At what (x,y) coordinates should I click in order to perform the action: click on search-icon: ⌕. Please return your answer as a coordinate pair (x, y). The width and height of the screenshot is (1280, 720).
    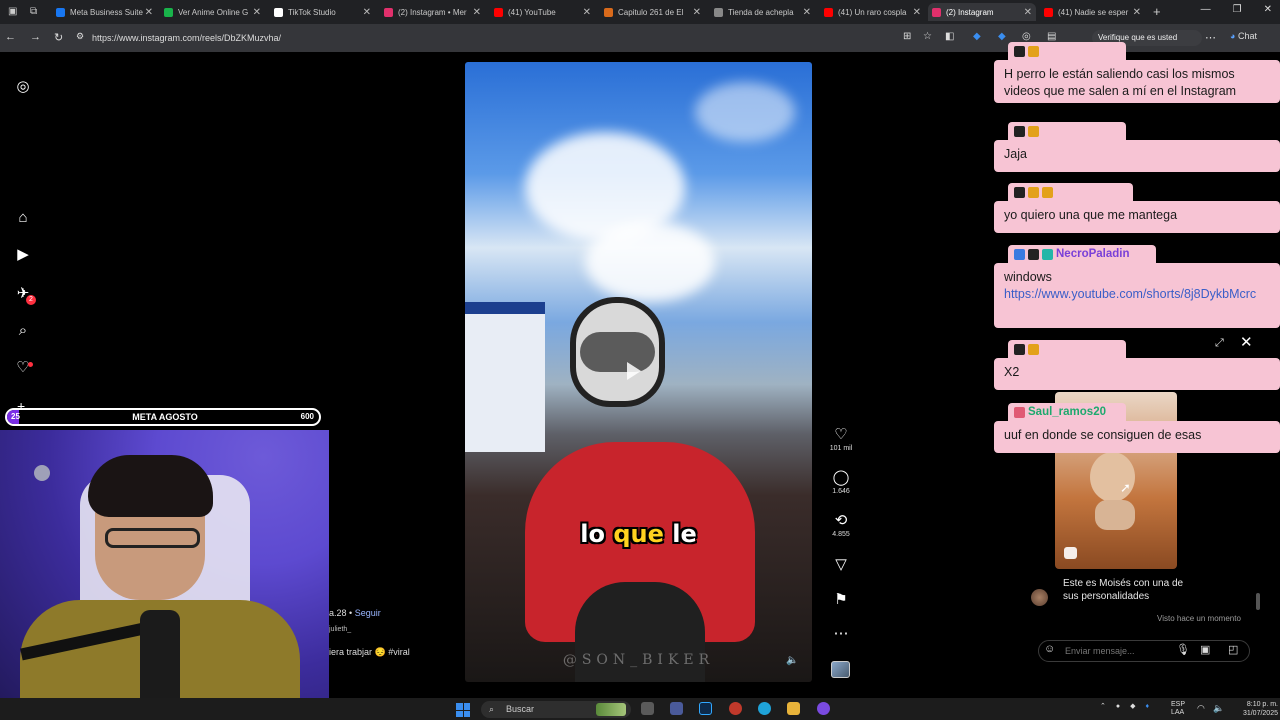
    Looking at the image, I should click on (23, 331).